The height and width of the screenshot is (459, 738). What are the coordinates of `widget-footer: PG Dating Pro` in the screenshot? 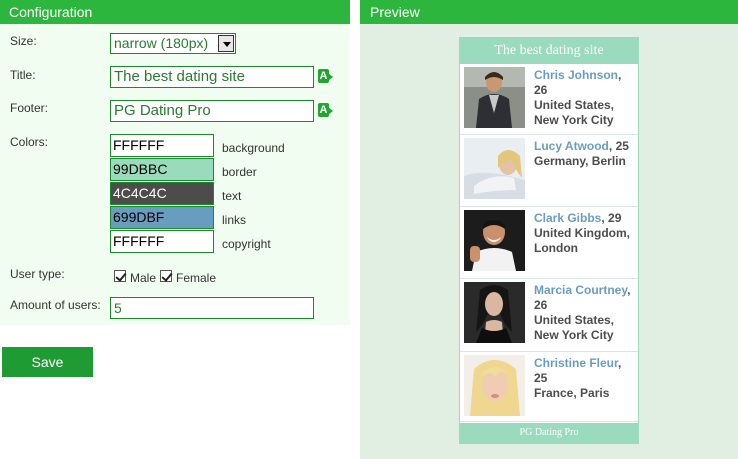 It's located at (549, 433).